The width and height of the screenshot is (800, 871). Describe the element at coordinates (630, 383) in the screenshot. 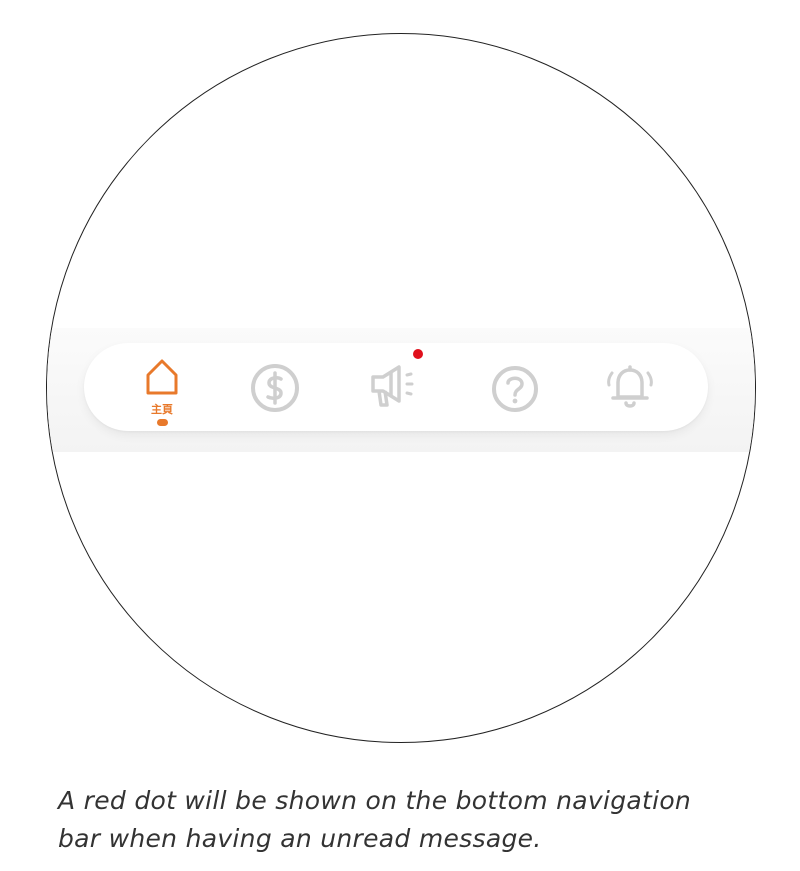

I see `bell-icon` at that location.